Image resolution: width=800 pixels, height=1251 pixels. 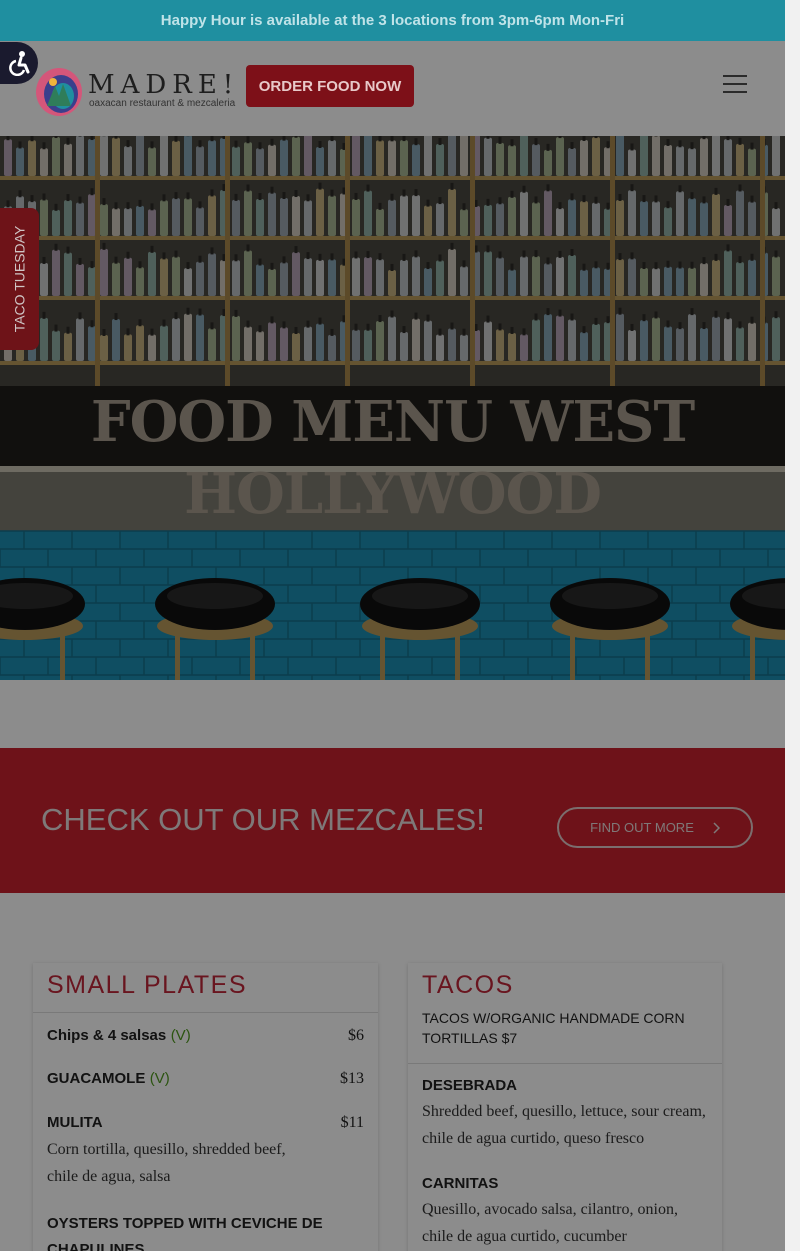 What do you see at coordinates (352, 1078) in the screenshot?
I see `menu-item-price: $13` at bounding box center [352, 1078].